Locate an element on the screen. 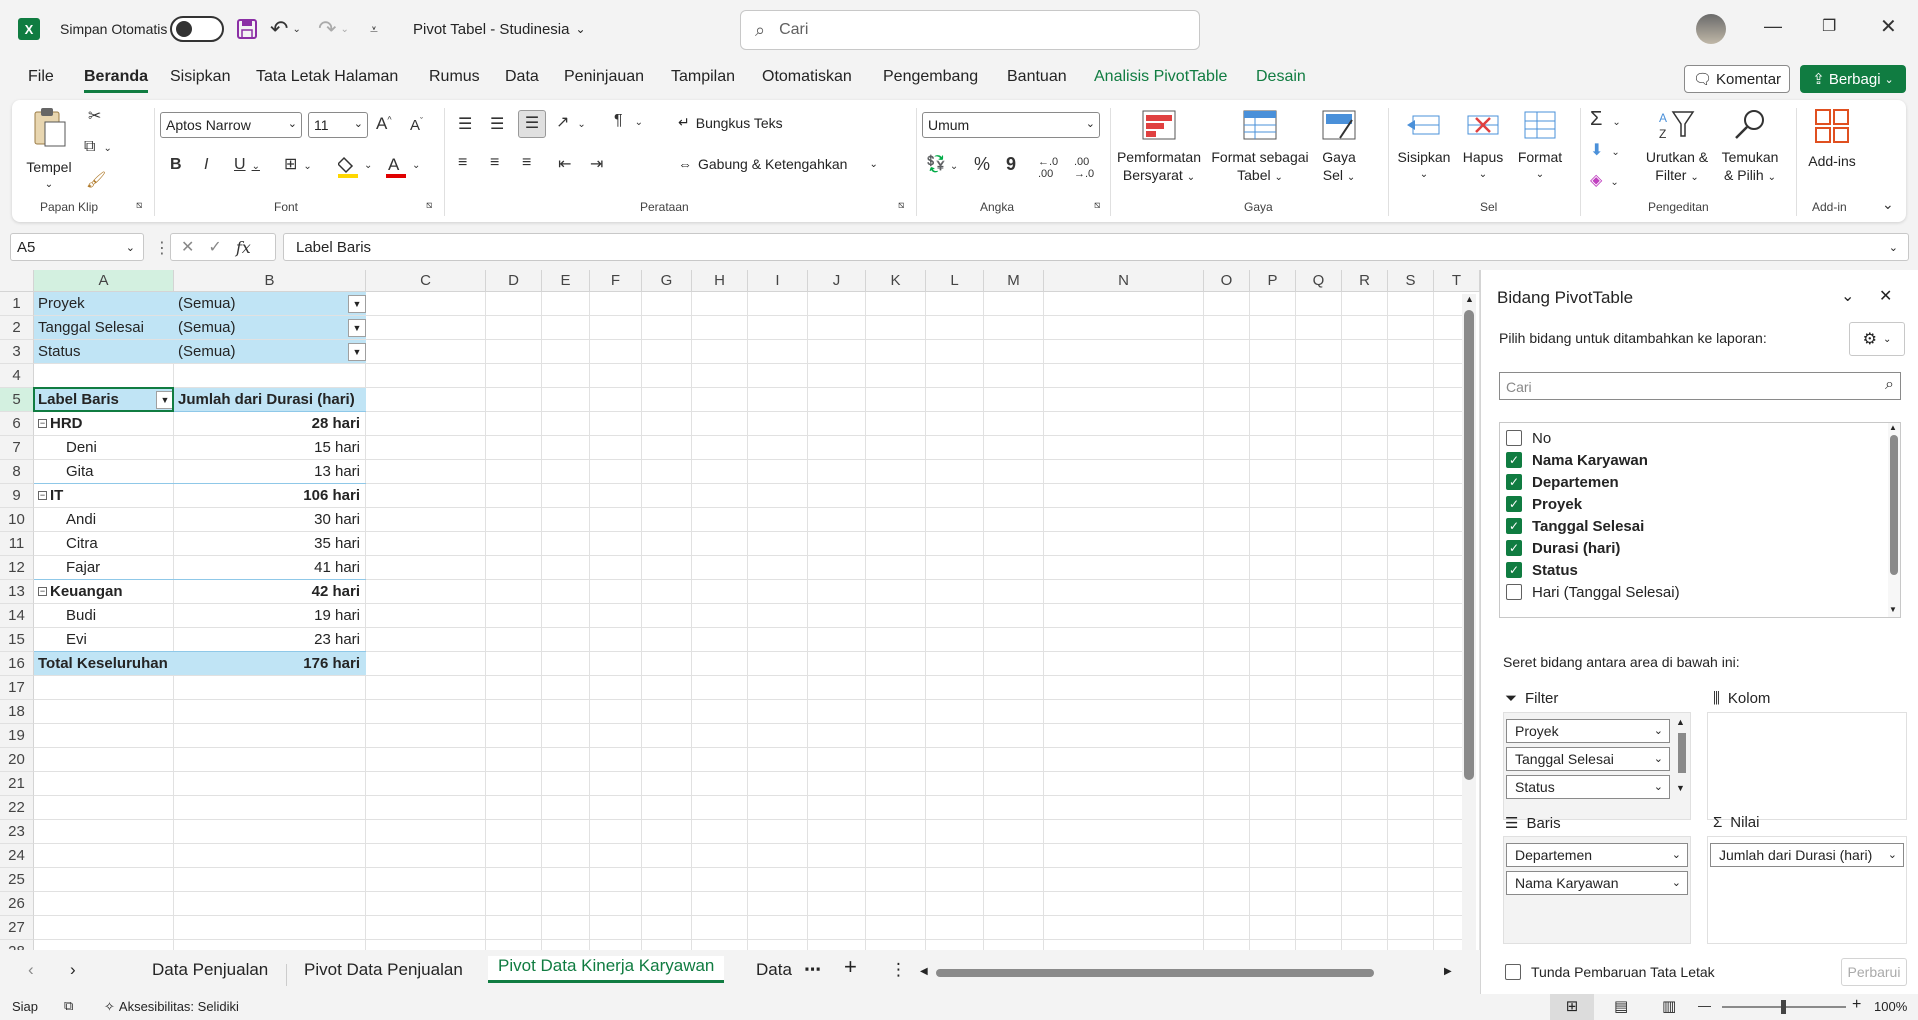 This screenshot has width=1918, height=1020. scroll-left-icon: ◀ is located at coordinates (924, 971).